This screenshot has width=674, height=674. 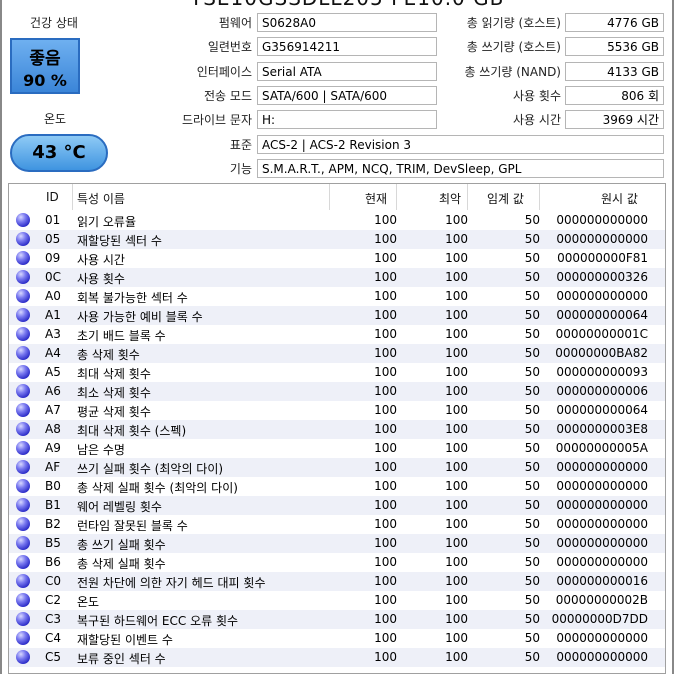 I want to click on standard-field: ACS-2 | ACS-2 Revision 3, so click(x=460, y=144).